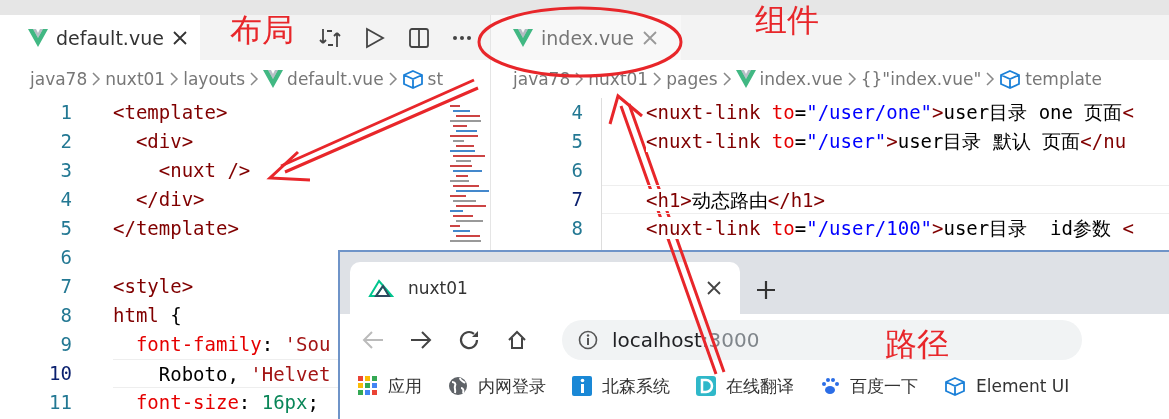 This screenshot has width=1169, height=419. I want to click on forward-icon, so click(421, 340).